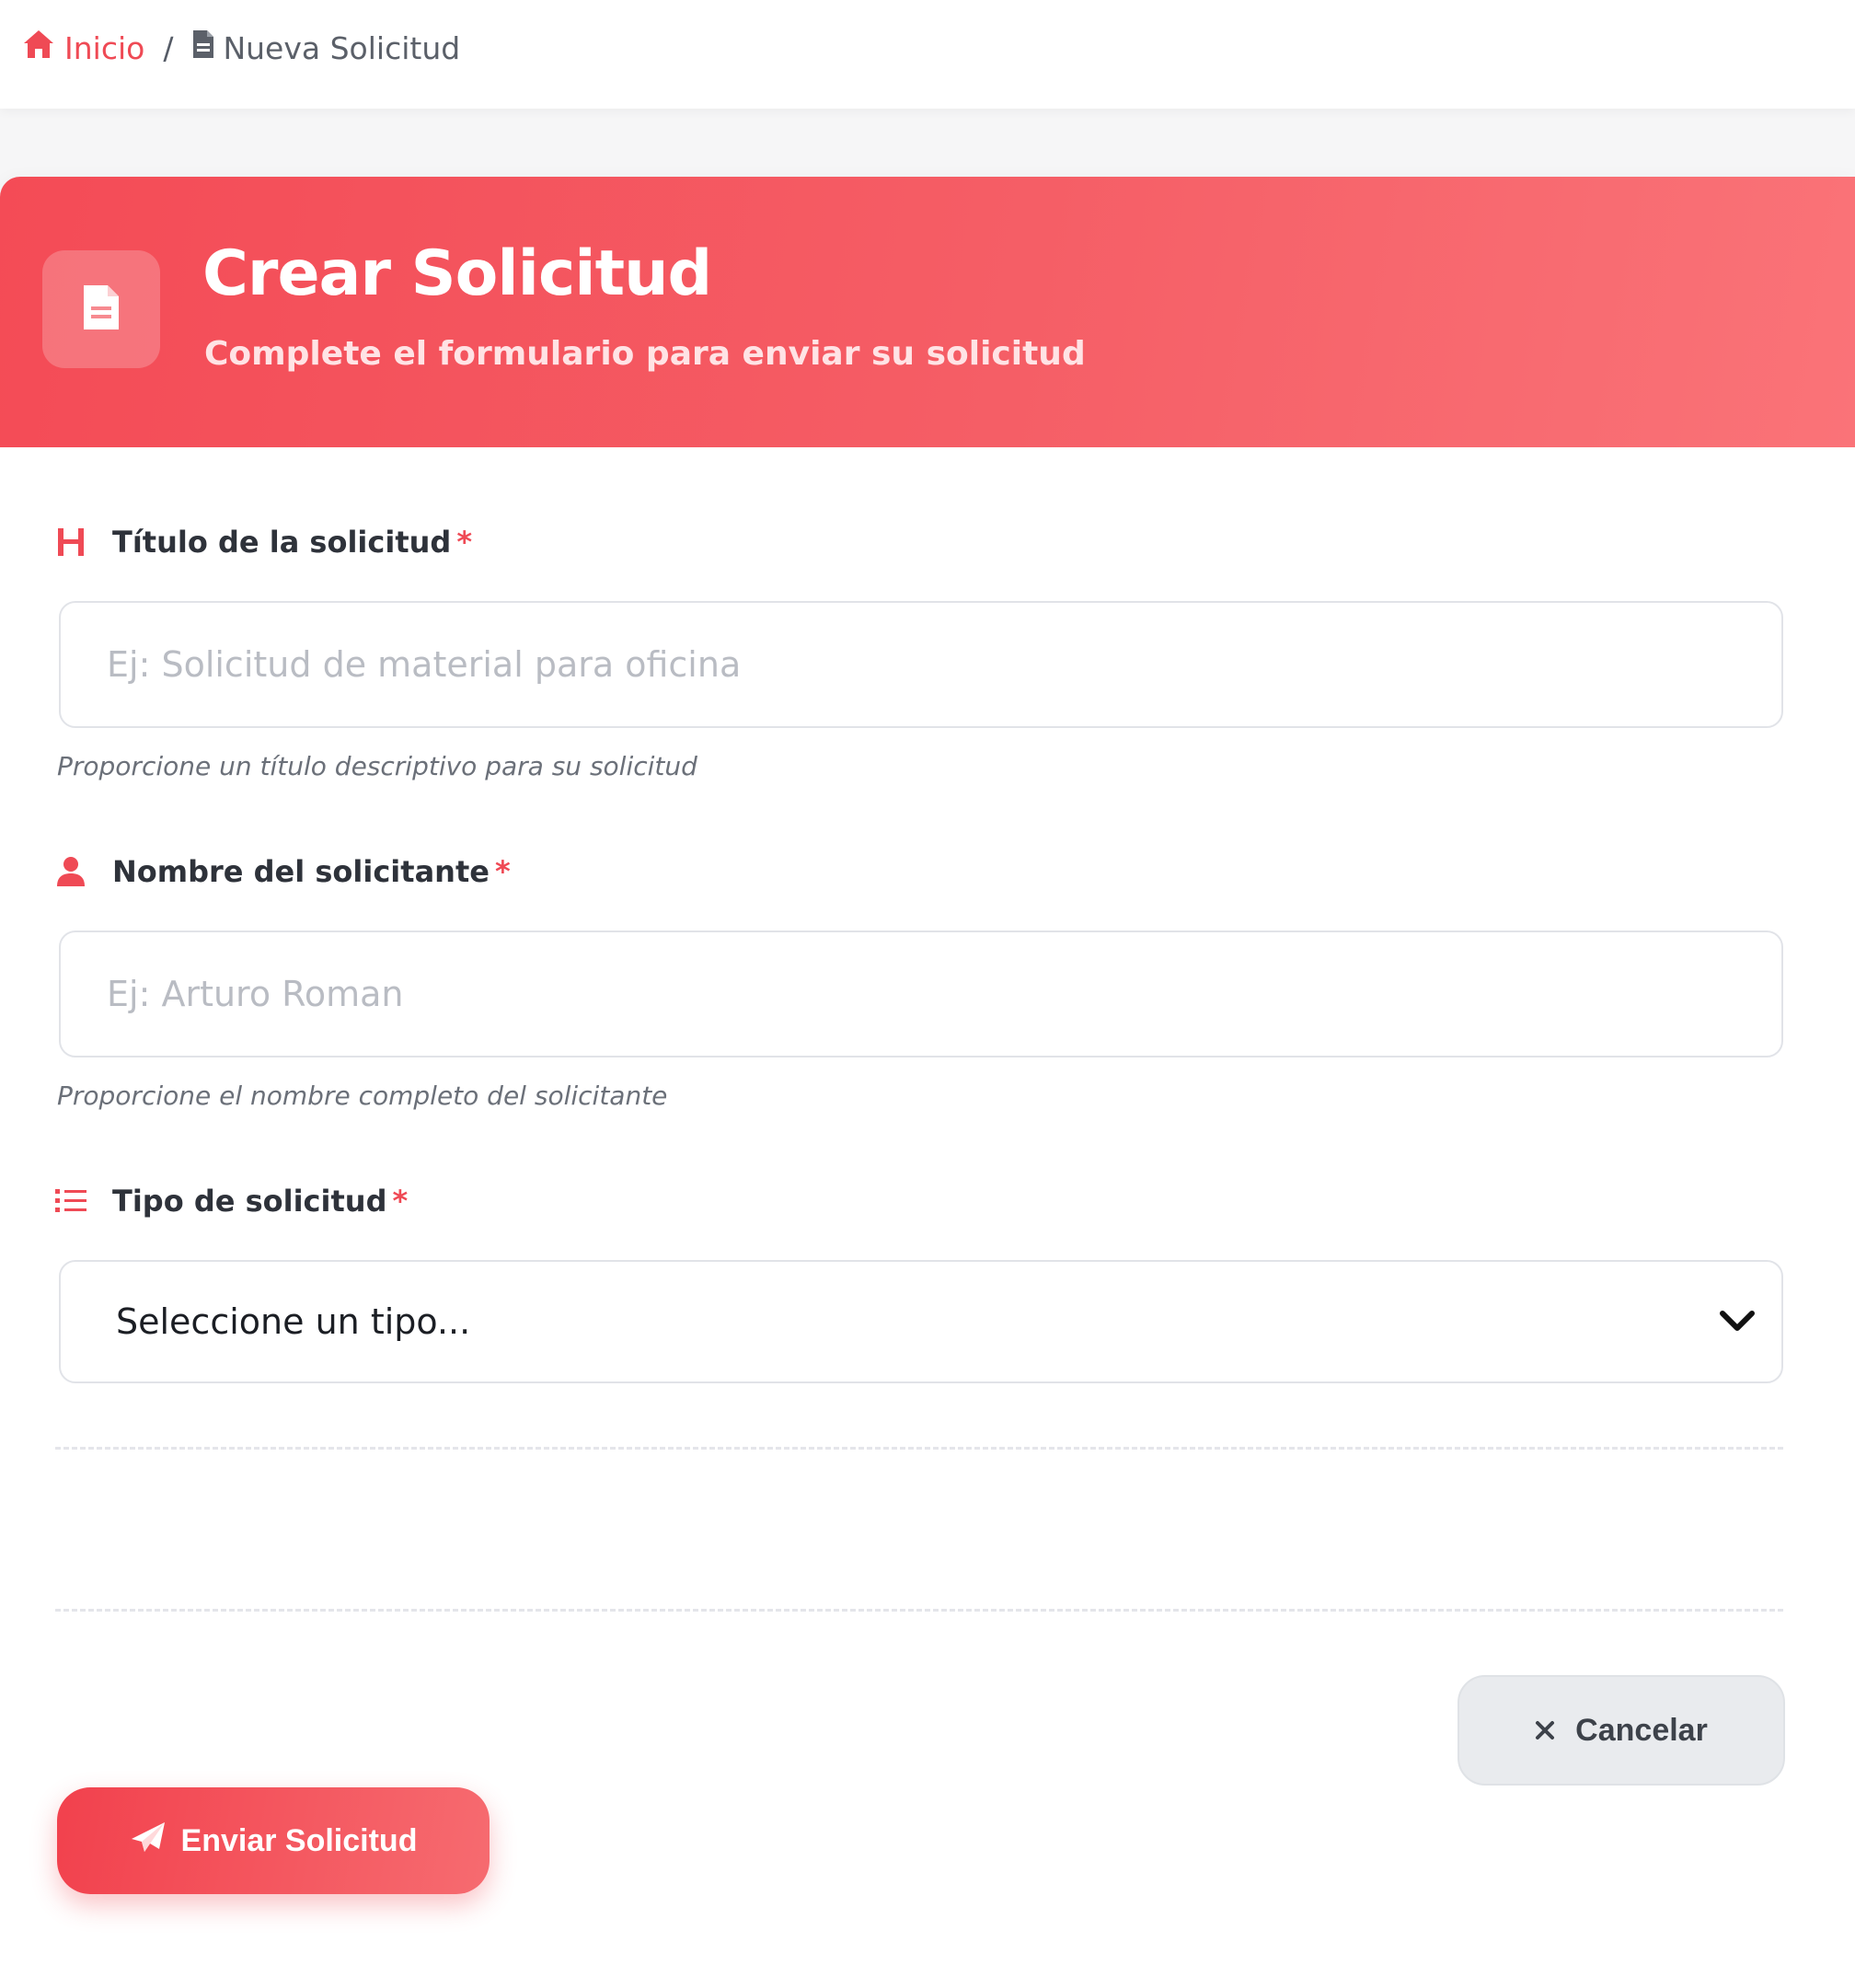 Image resolution: width=1855 pixels, height=1988 pixels. Describe the element at coordinates (70, 542) in the screenshot. I see `heading-icon` at that location.